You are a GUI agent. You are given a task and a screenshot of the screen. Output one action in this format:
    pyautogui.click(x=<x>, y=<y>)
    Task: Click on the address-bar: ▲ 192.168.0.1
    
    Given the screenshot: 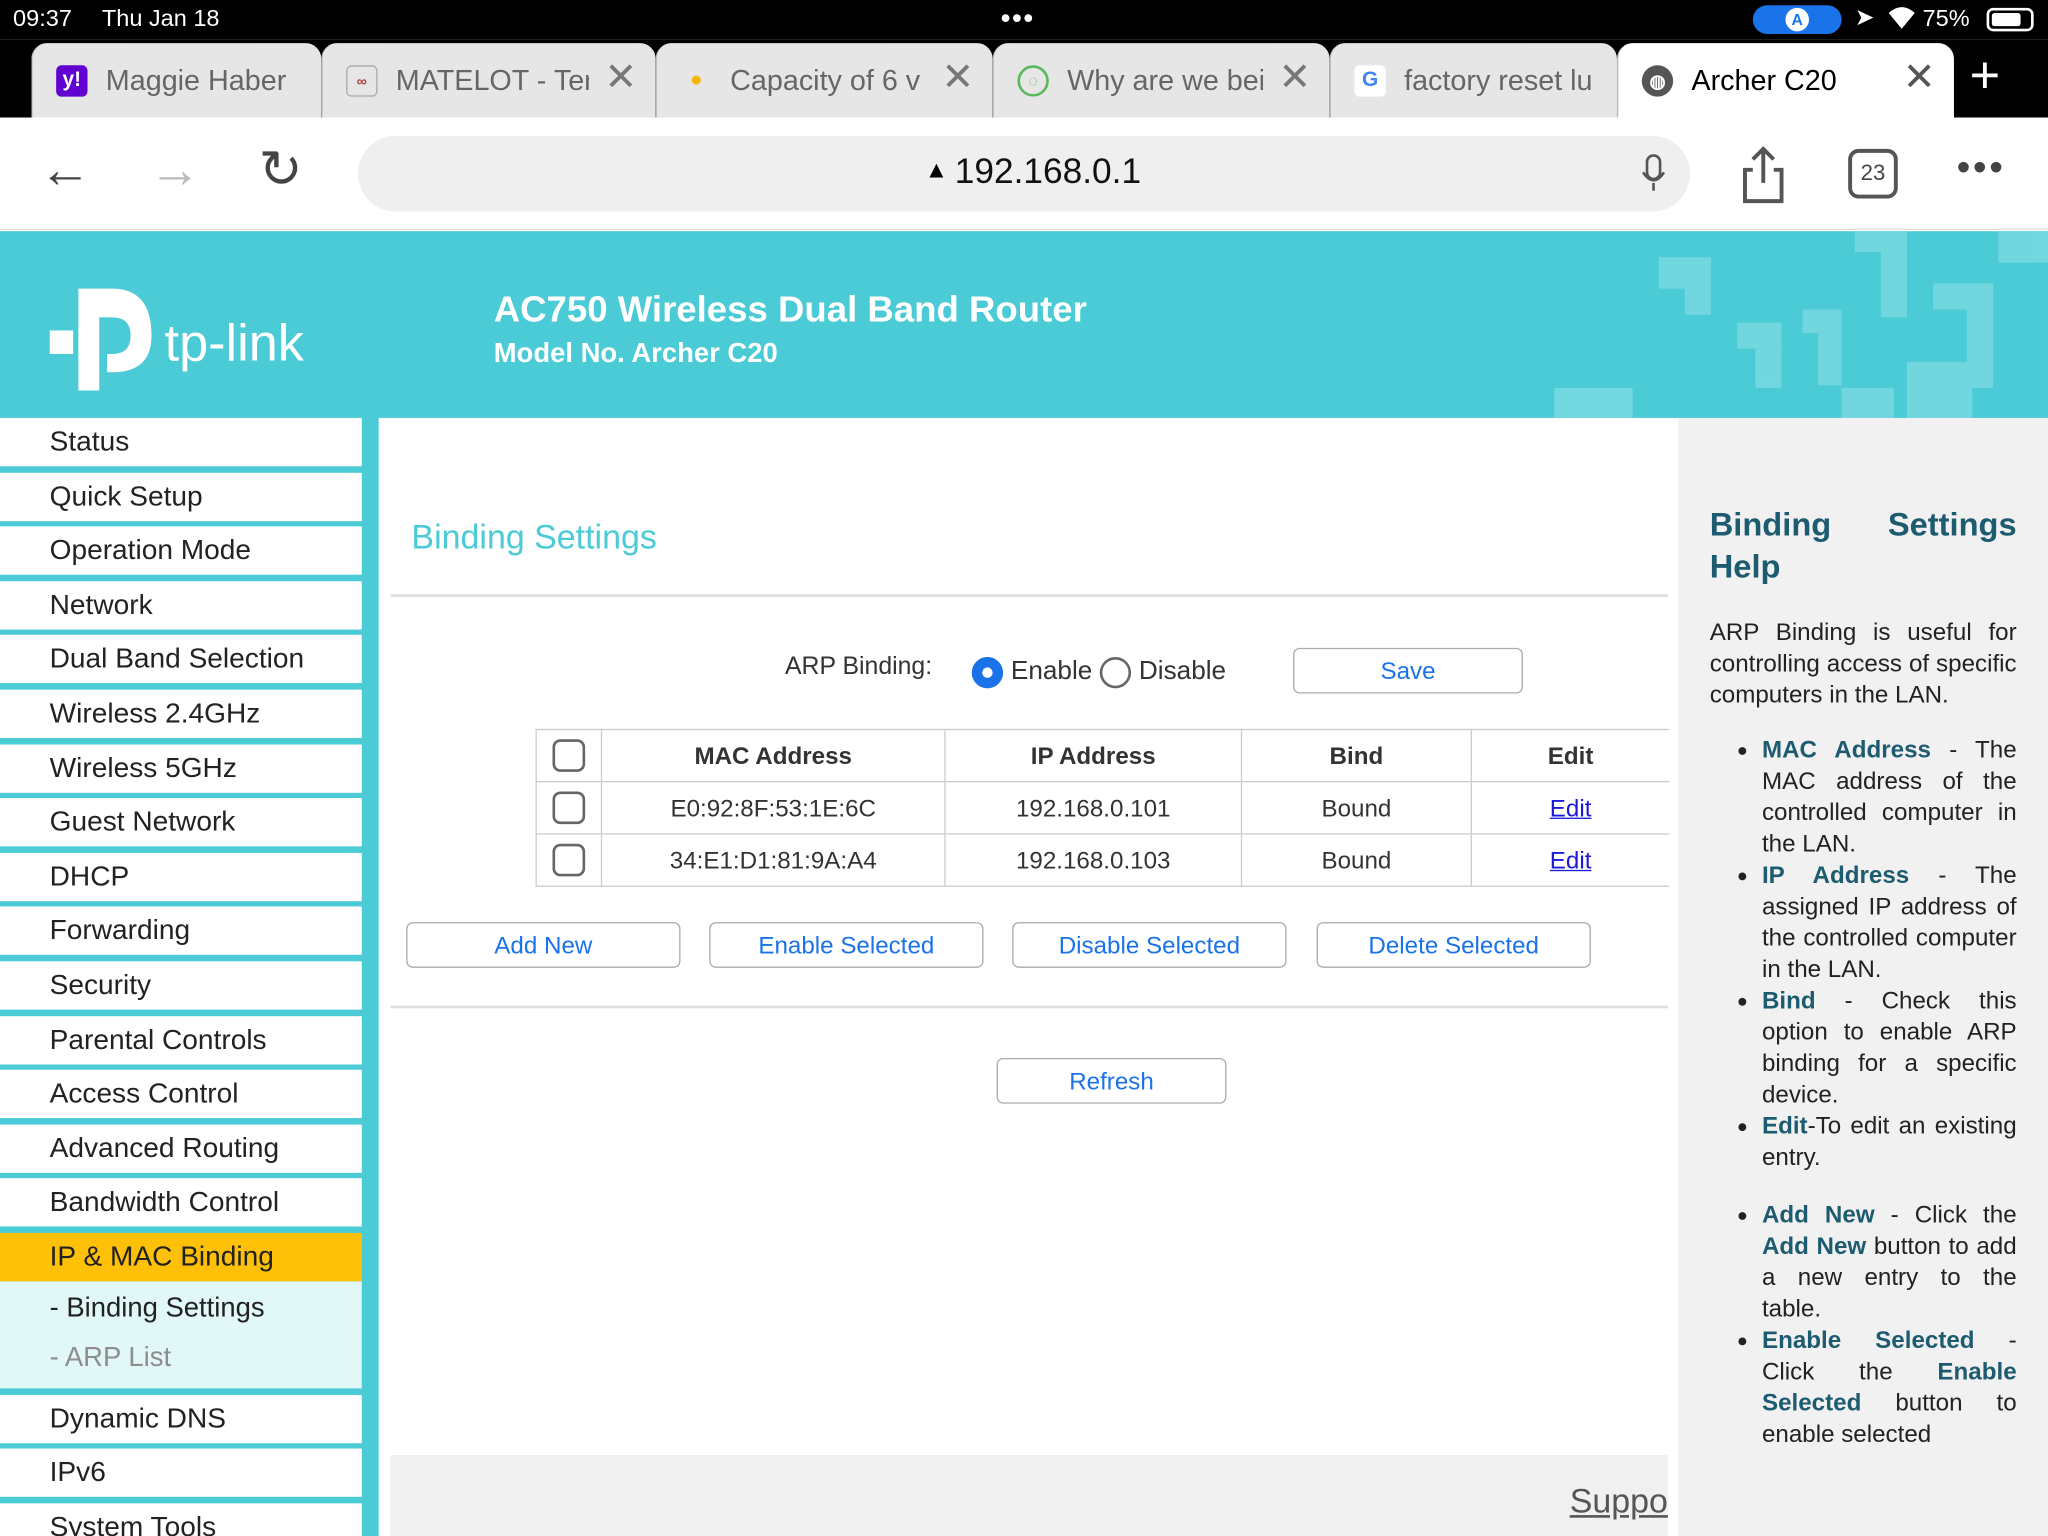 What is the action you would take?
    pyautogui.click(x=1024, y=173)
    